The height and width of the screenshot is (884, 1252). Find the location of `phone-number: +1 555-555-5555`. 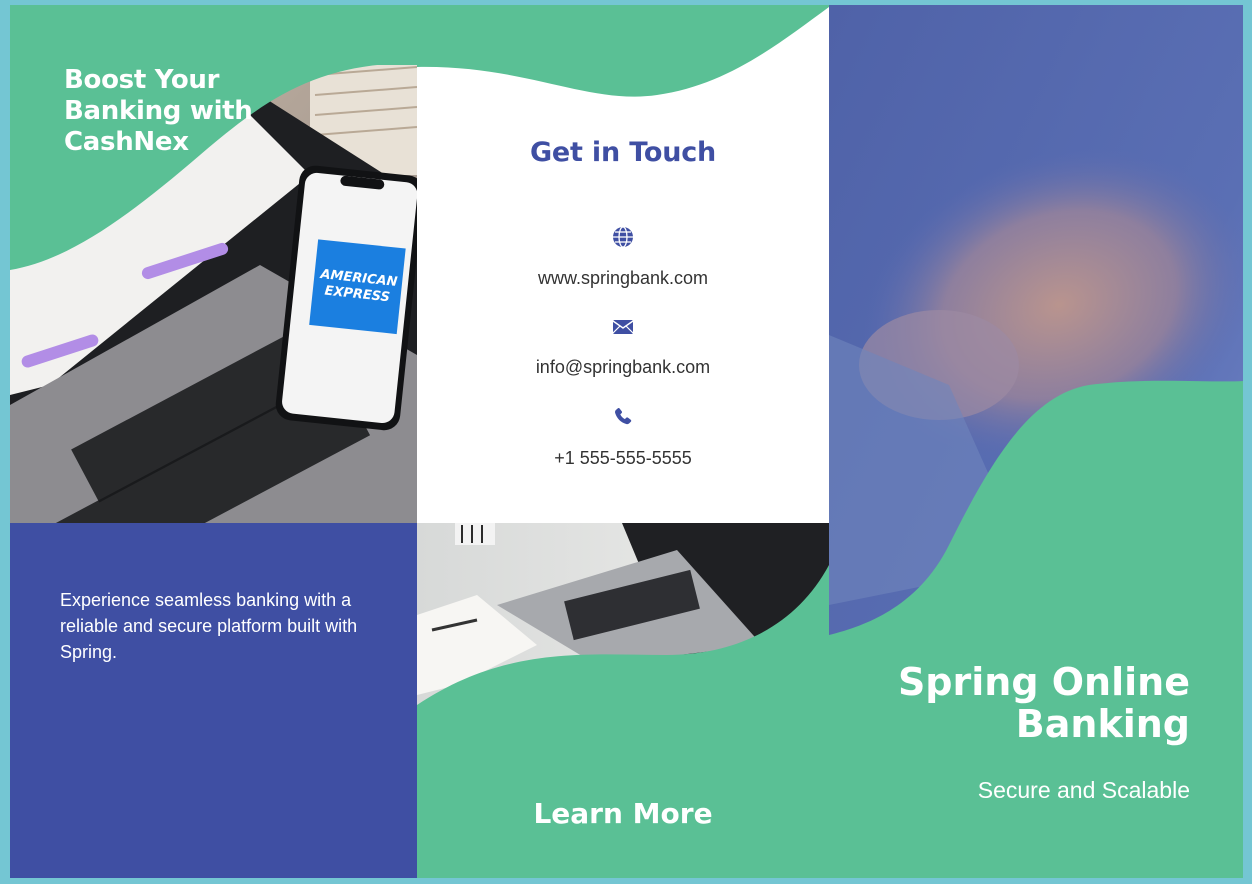

phone-number: +1 555-555-5555 is located at coordinates (623, 458).